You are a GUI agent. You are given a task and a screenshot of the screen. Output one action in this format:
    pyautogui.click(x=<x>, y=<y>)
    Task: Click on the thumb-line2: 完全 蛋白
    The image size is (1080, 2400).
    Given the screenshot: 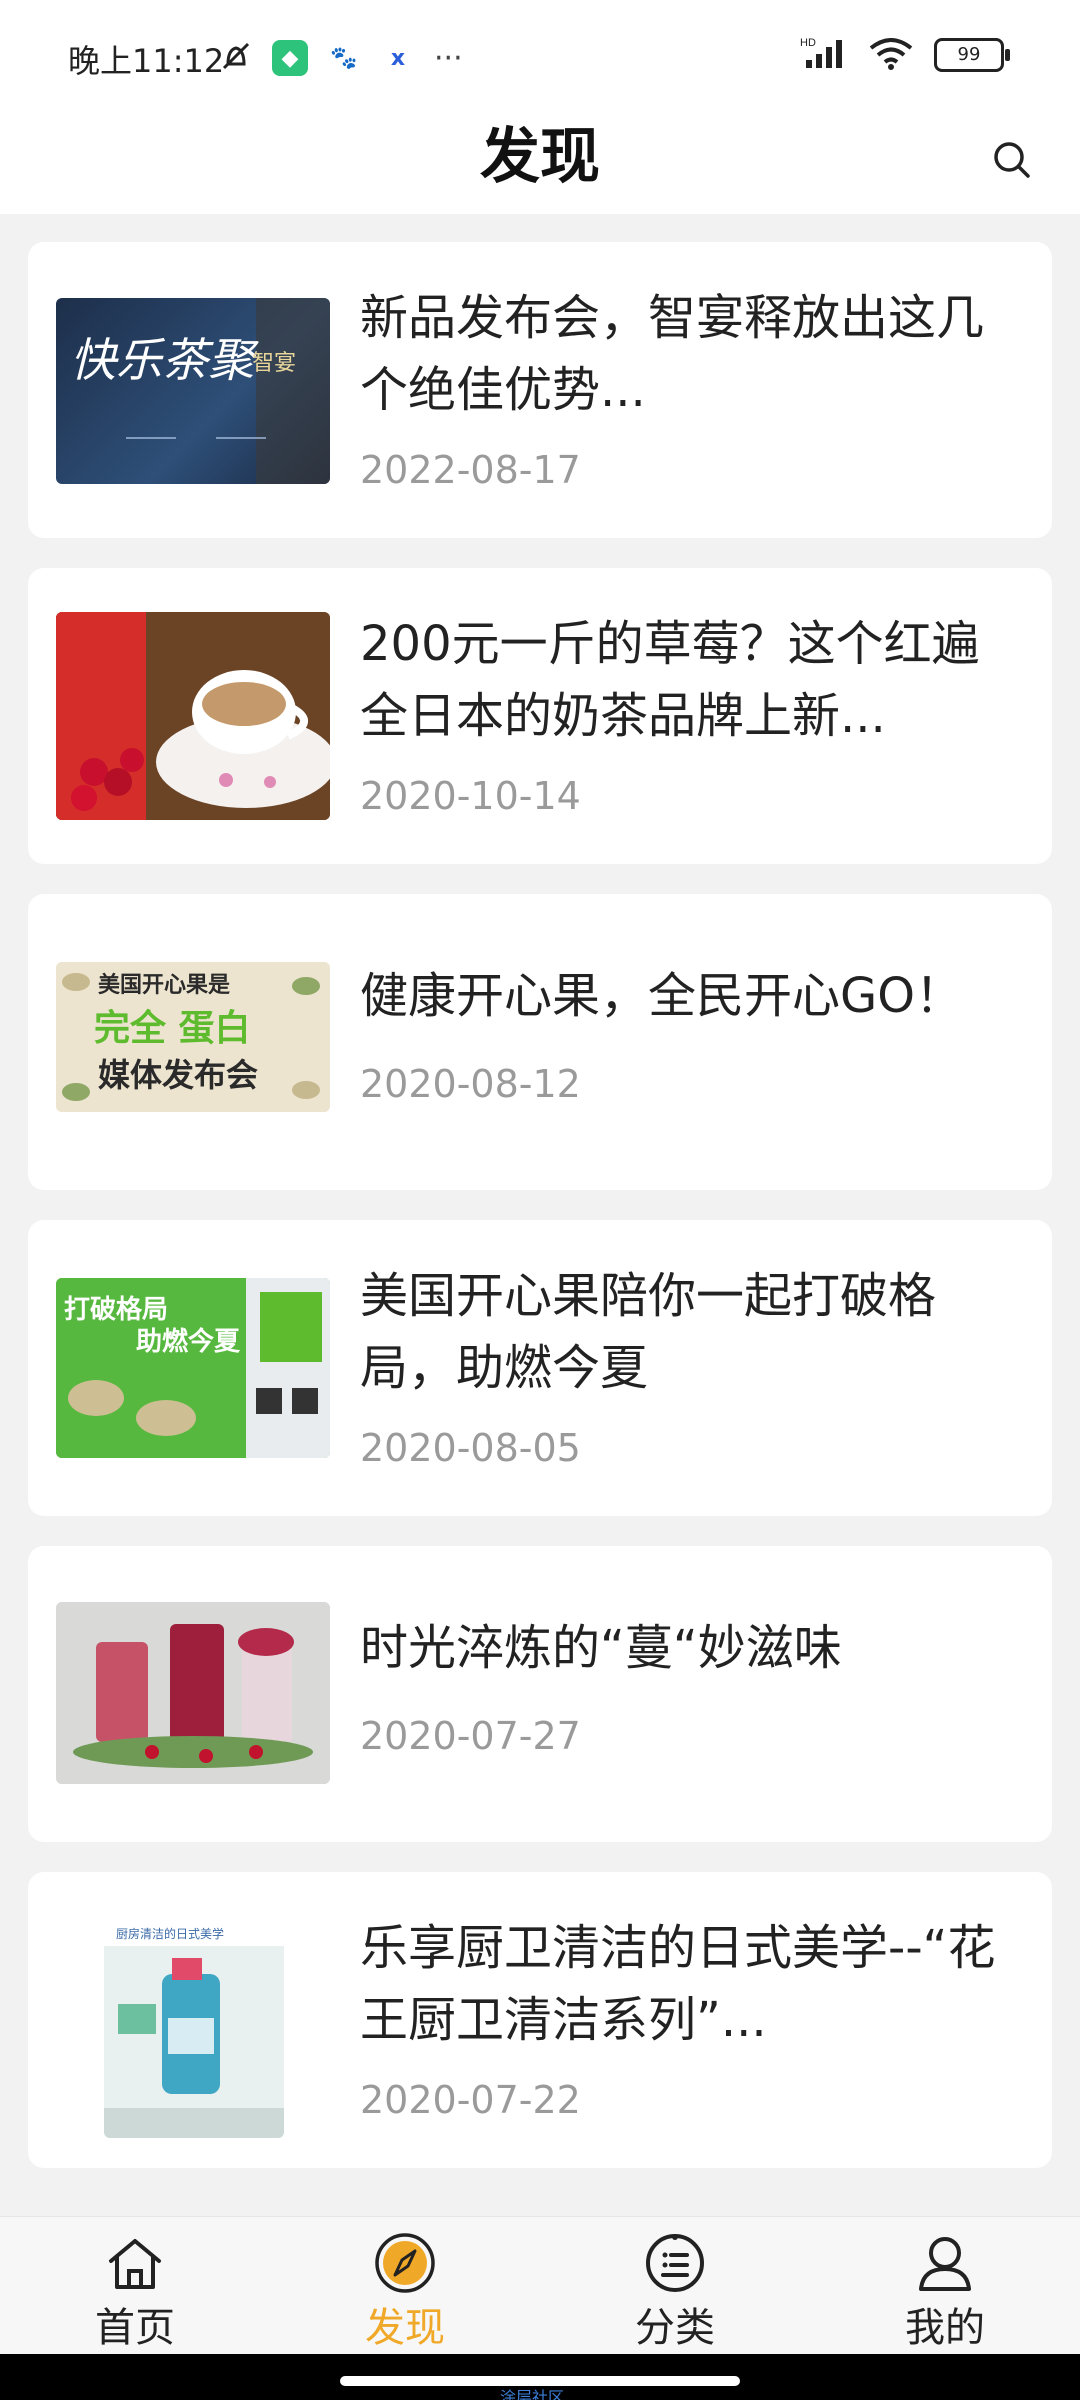 What is the action you would take?
    pyautogui.click(x=172, y=1028)
    